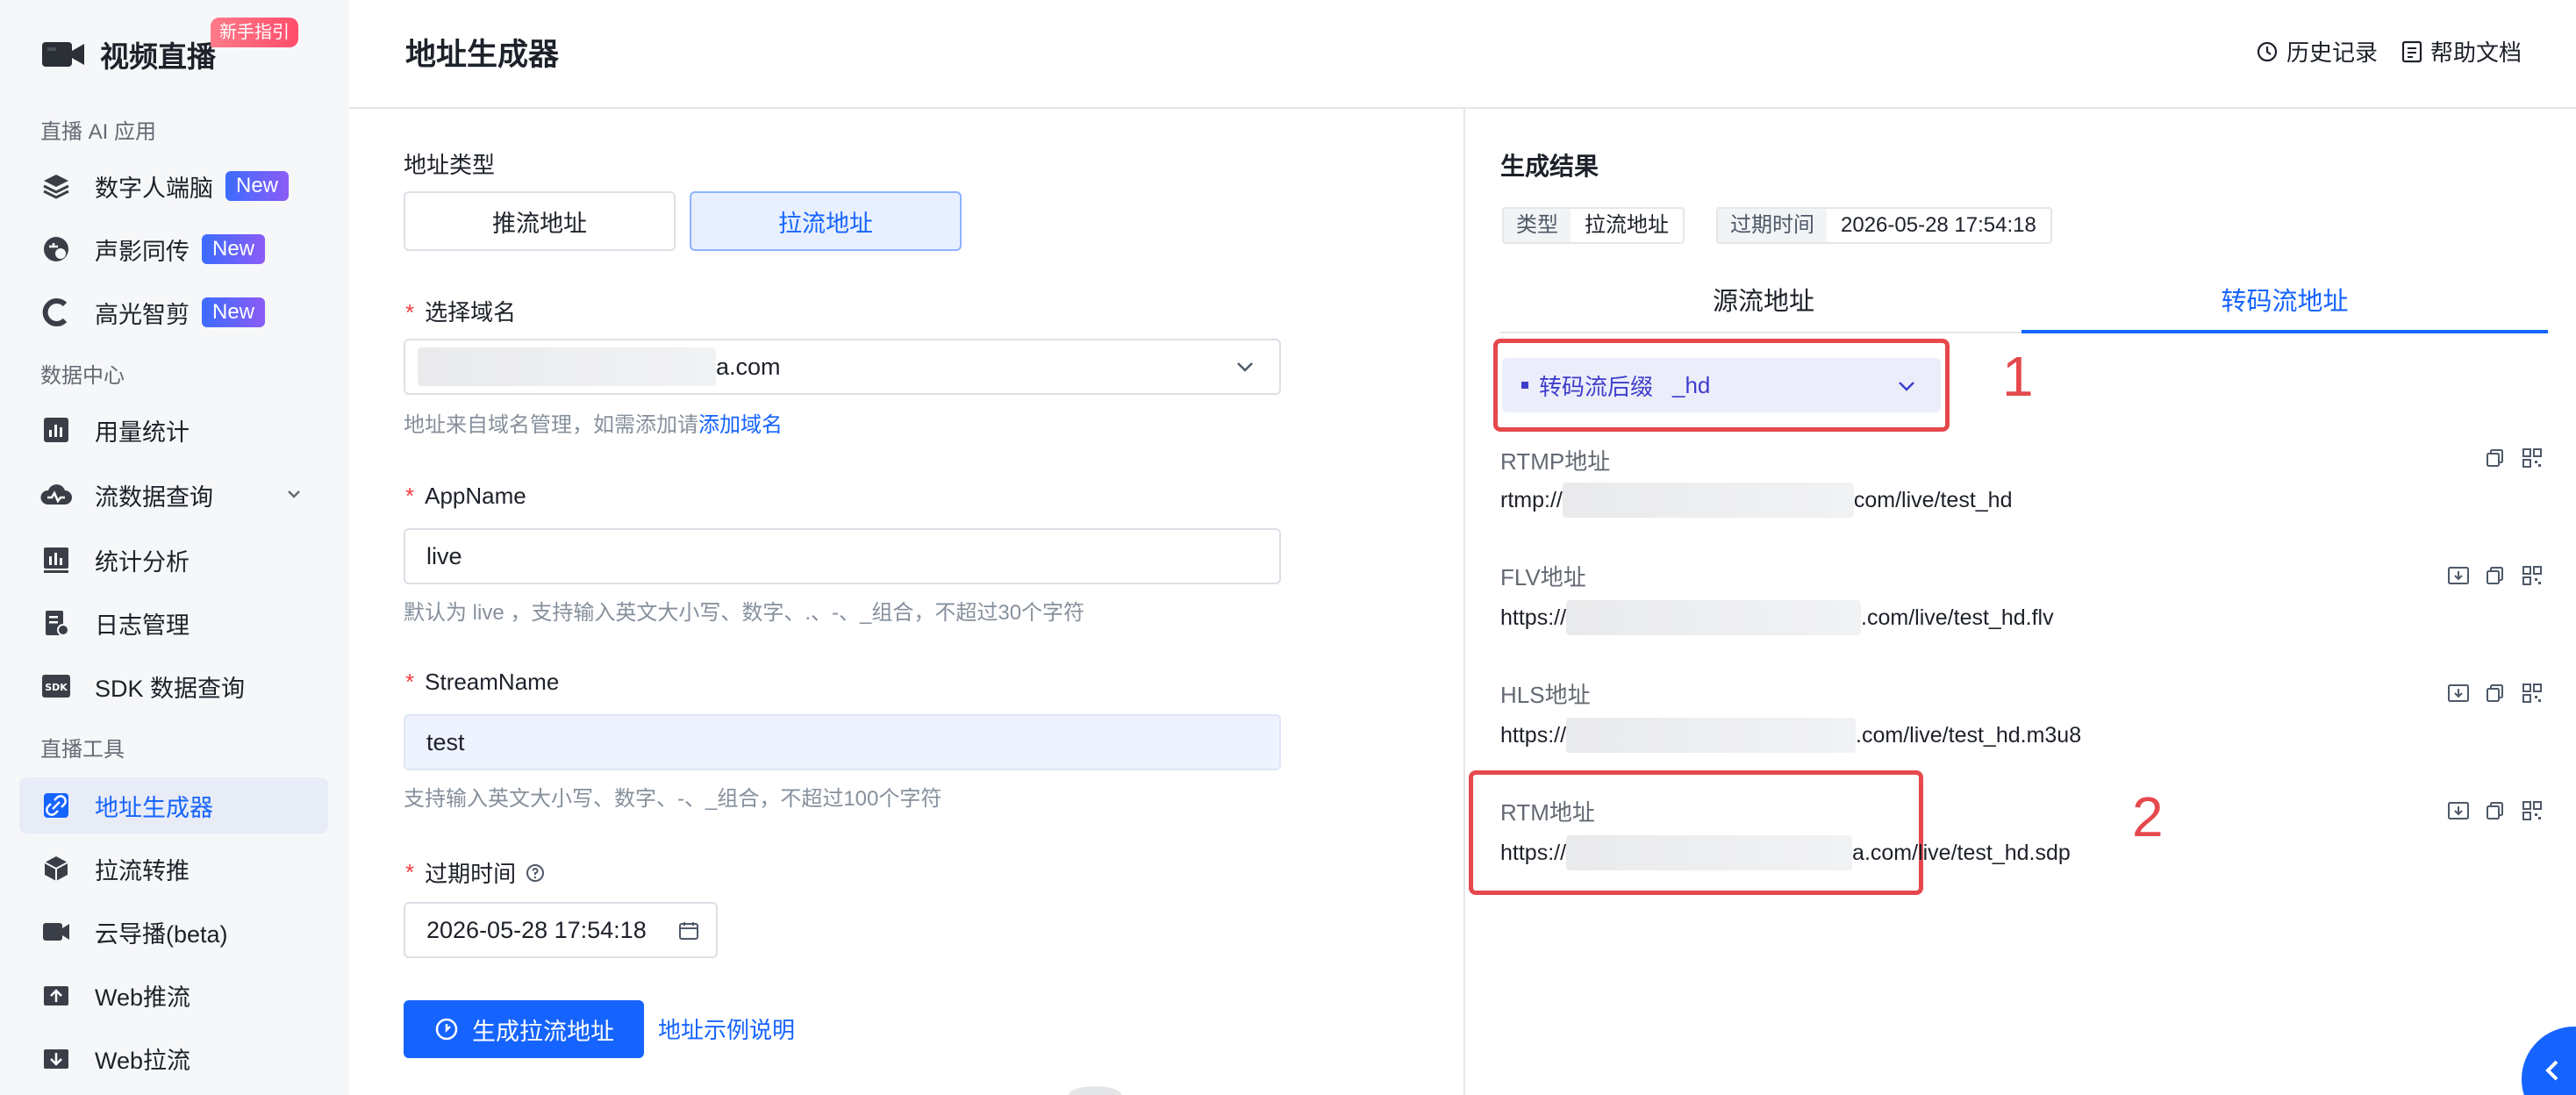 This screenshot has height=1095, width=2576. I want to click on rtmp-suffix: com/live/test_hd, so click(1933, 499).